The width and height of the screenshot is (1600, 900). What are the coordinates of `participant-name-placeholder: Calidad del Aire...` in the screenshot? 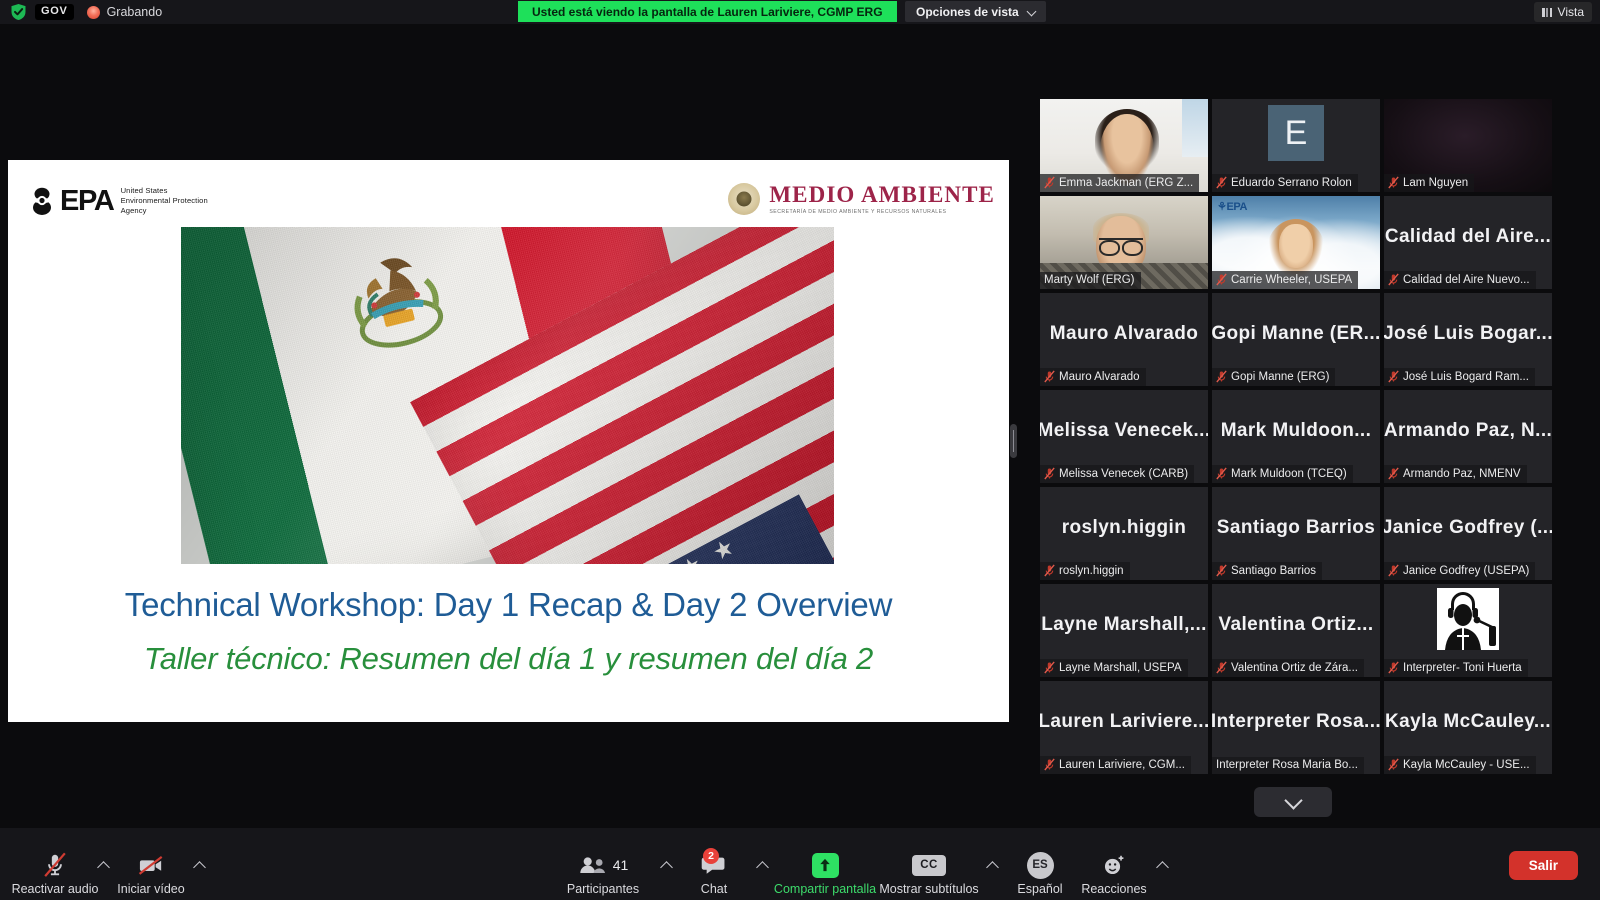 It's located at (1468, 236).